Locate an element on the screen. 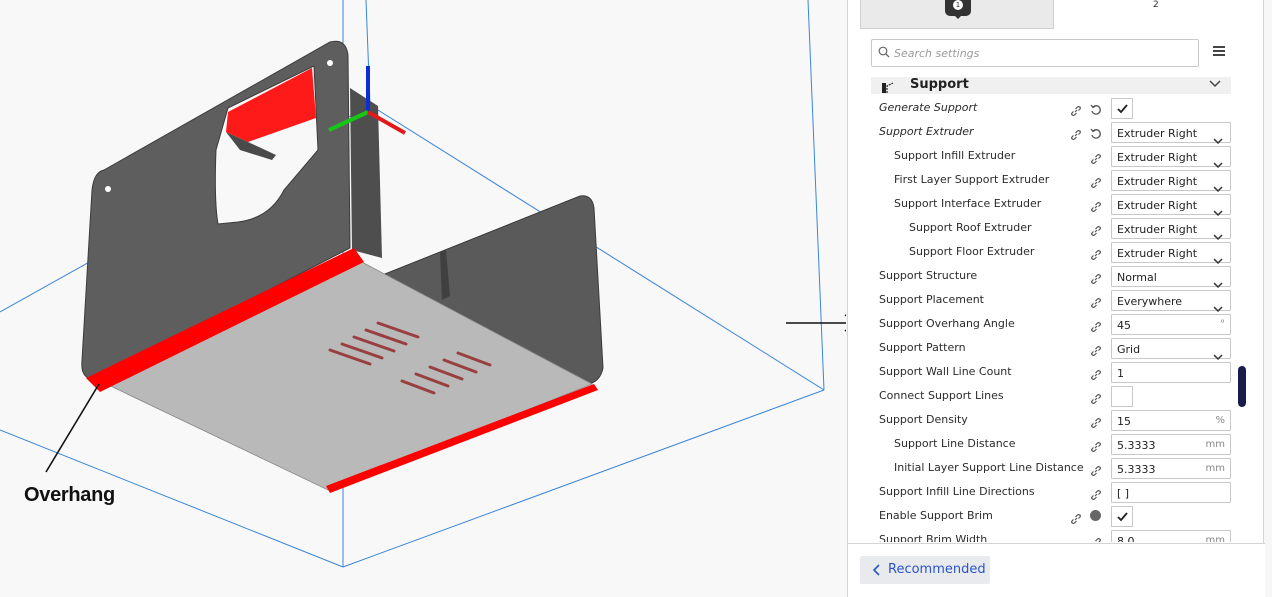 This screenshot has height=597, width=1272. setting-input: 45 ° is located at coordinates (1171, 324).